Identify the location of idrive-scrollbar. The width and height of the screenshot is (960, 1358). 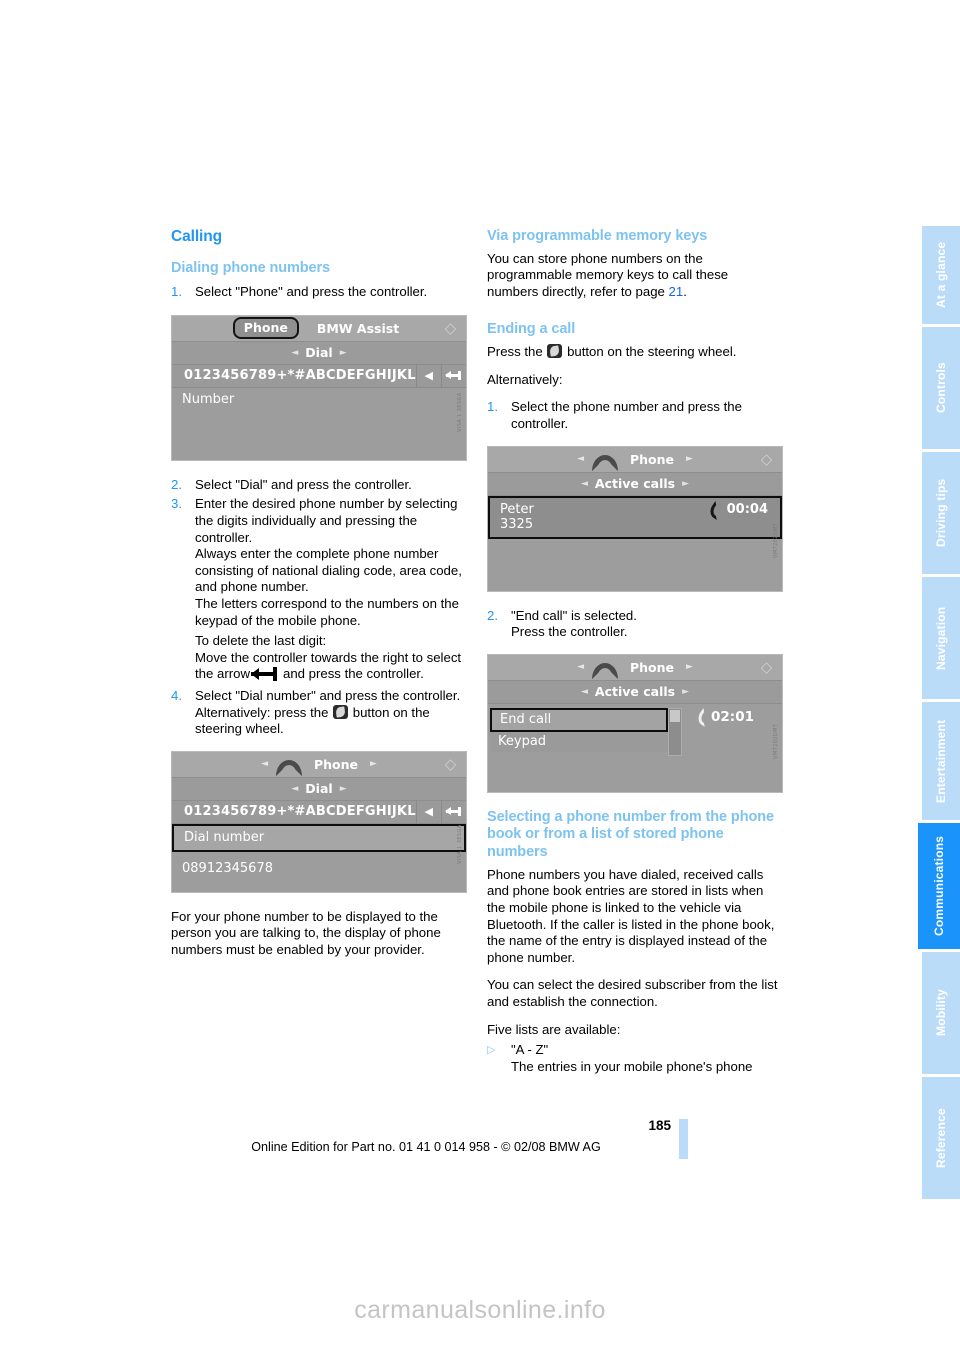
(675, 731).